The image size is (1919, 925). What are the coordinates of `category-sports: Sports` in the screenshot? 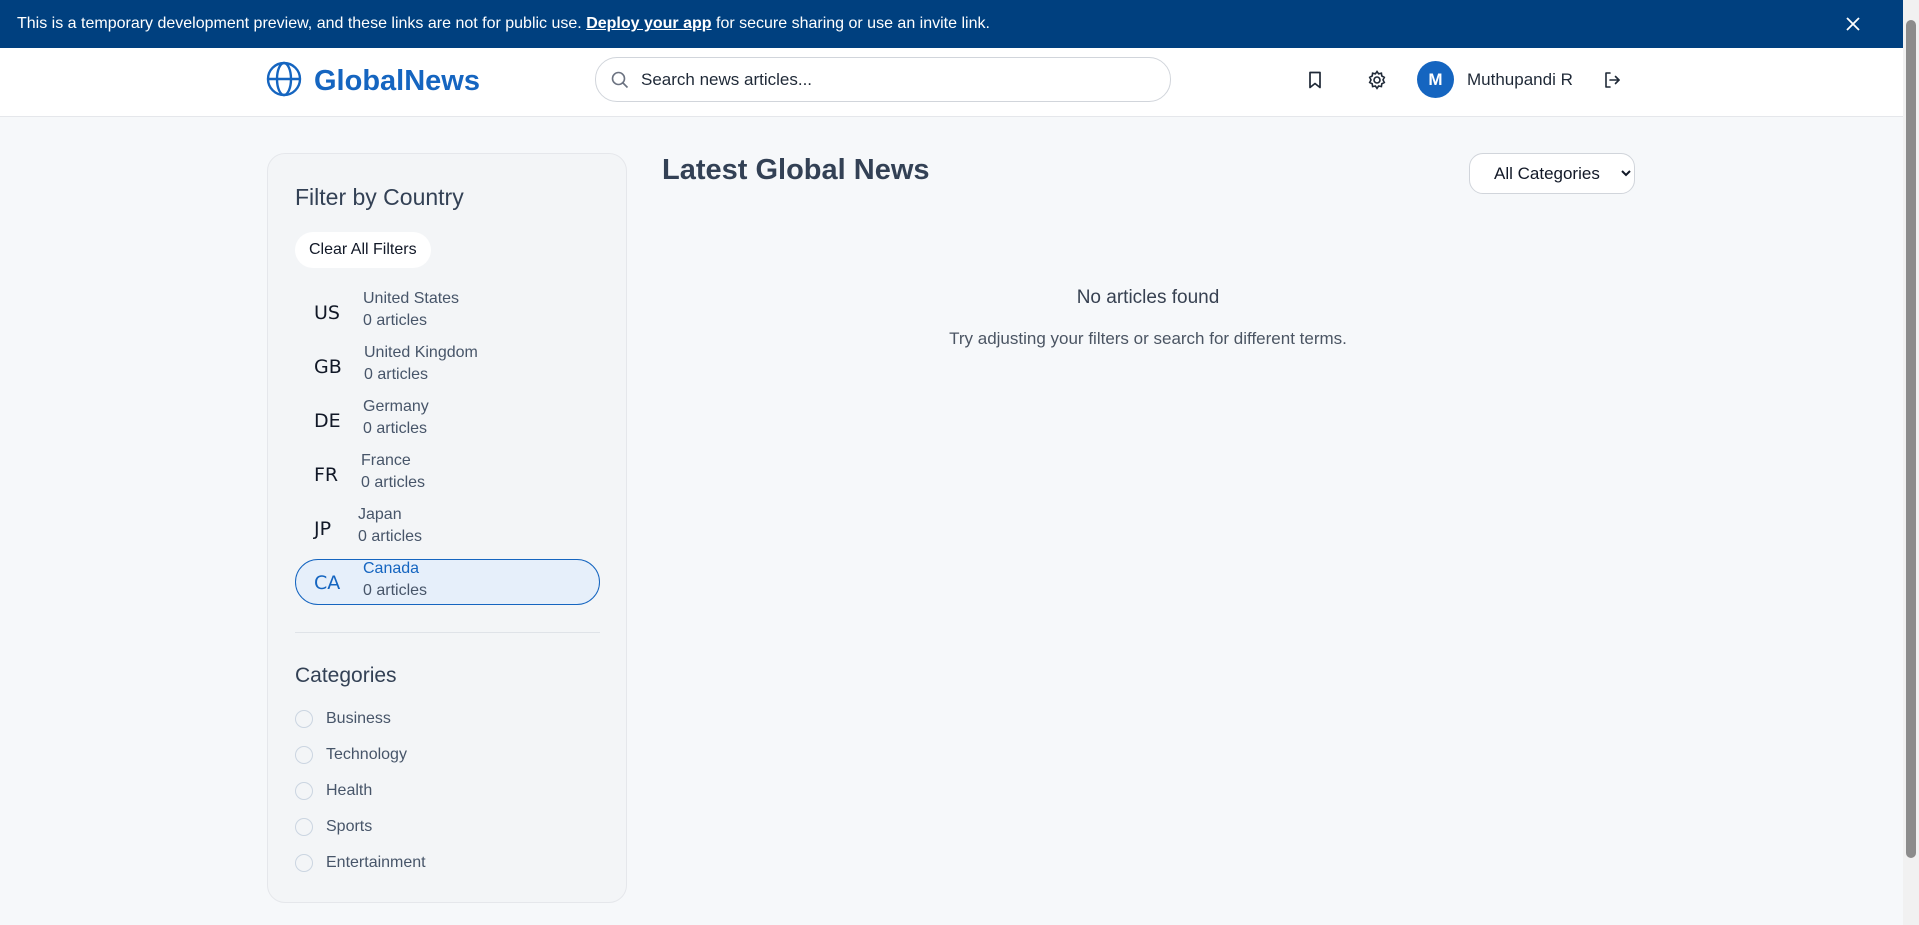 It's located at (333, 827).